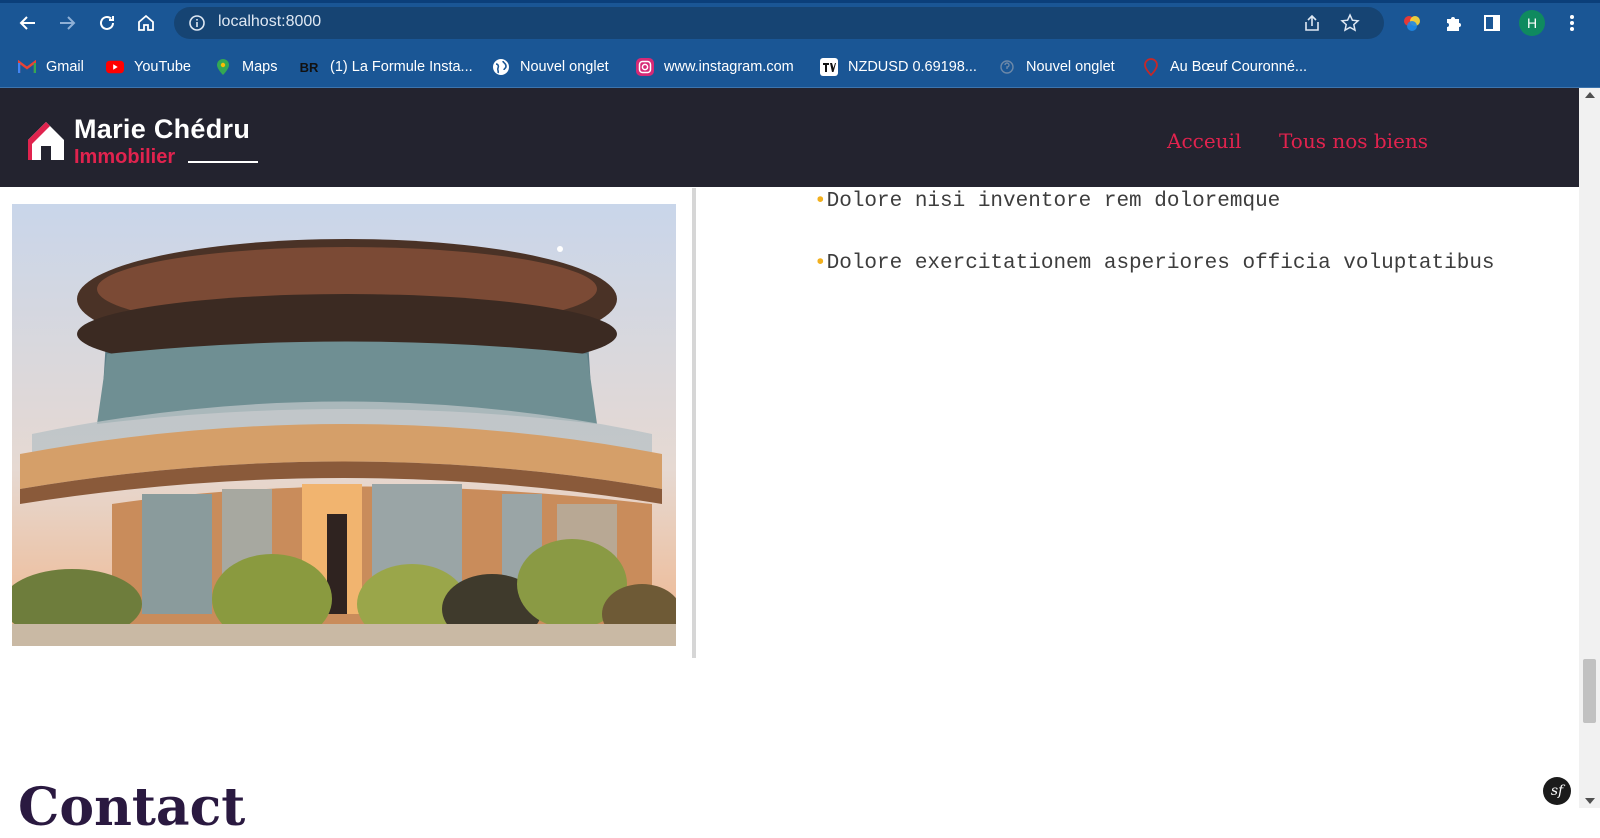  What do you see at coordinates (645, 67) in the screenshot?
I see `instagram-icon` at bounding box center [645, 67].